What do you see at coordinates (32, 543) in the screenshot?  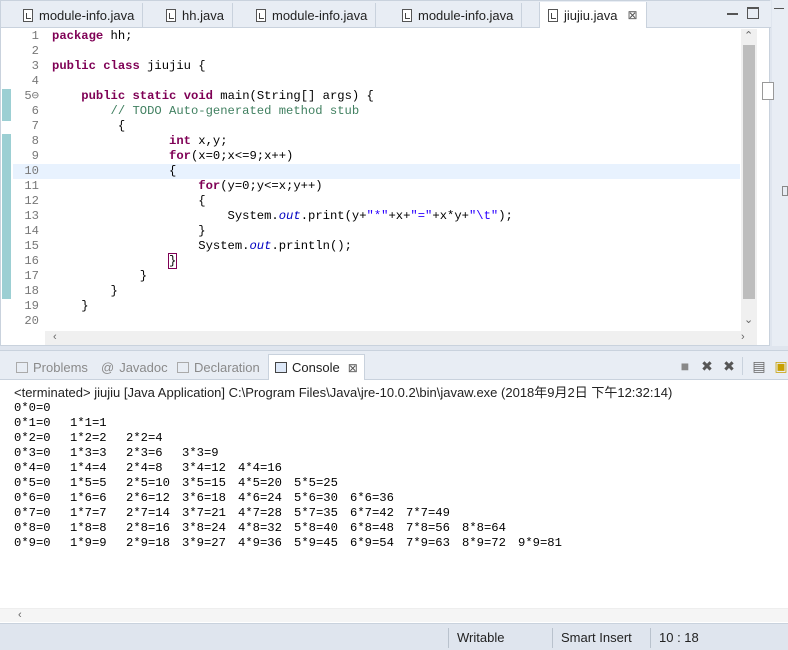 I see `console-cell: 0*9=0` at bounding box center [32, 543].